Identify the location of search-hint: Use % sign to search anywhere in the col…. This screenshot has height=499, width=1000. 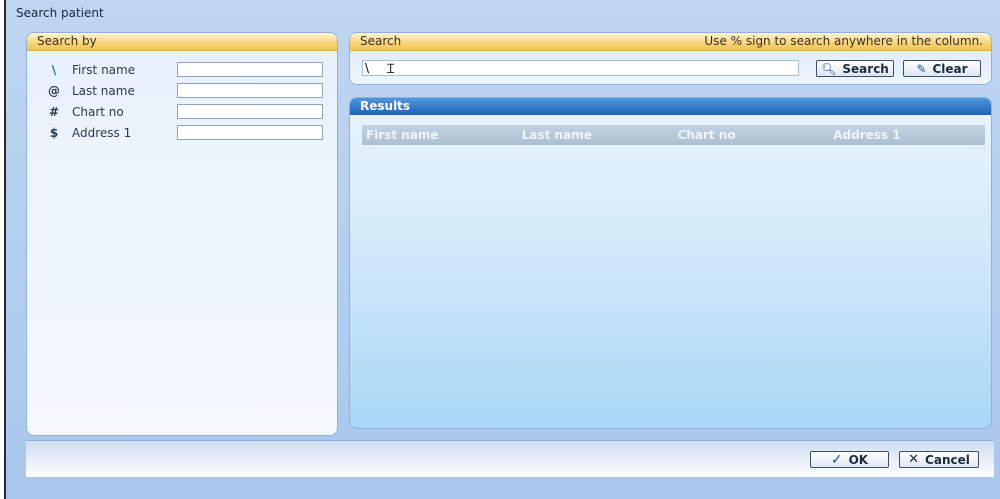
(843, 41).